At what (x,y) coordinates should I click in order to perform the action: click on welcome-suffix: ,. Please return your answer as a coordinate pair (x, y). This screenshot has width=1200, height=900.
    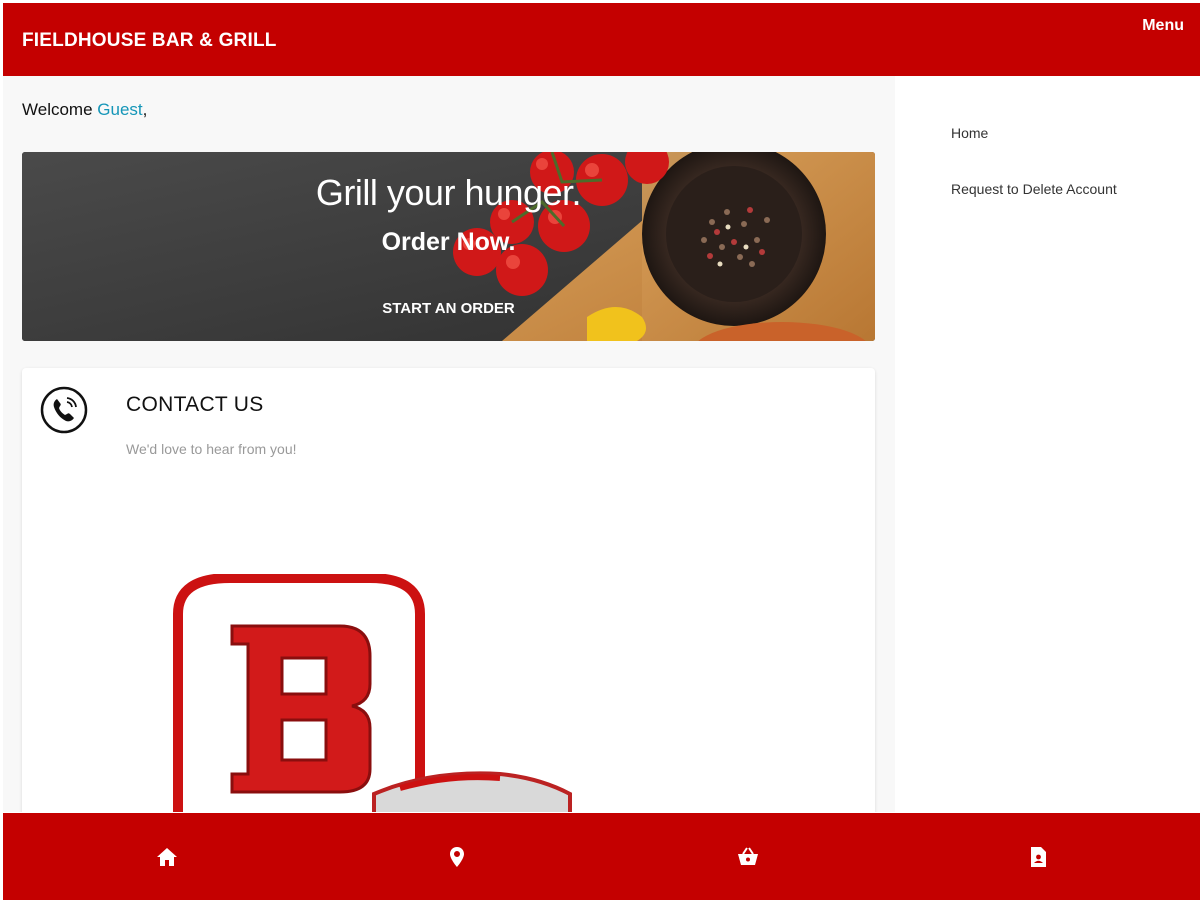
    Looking at the image, I should click on (145, 109).